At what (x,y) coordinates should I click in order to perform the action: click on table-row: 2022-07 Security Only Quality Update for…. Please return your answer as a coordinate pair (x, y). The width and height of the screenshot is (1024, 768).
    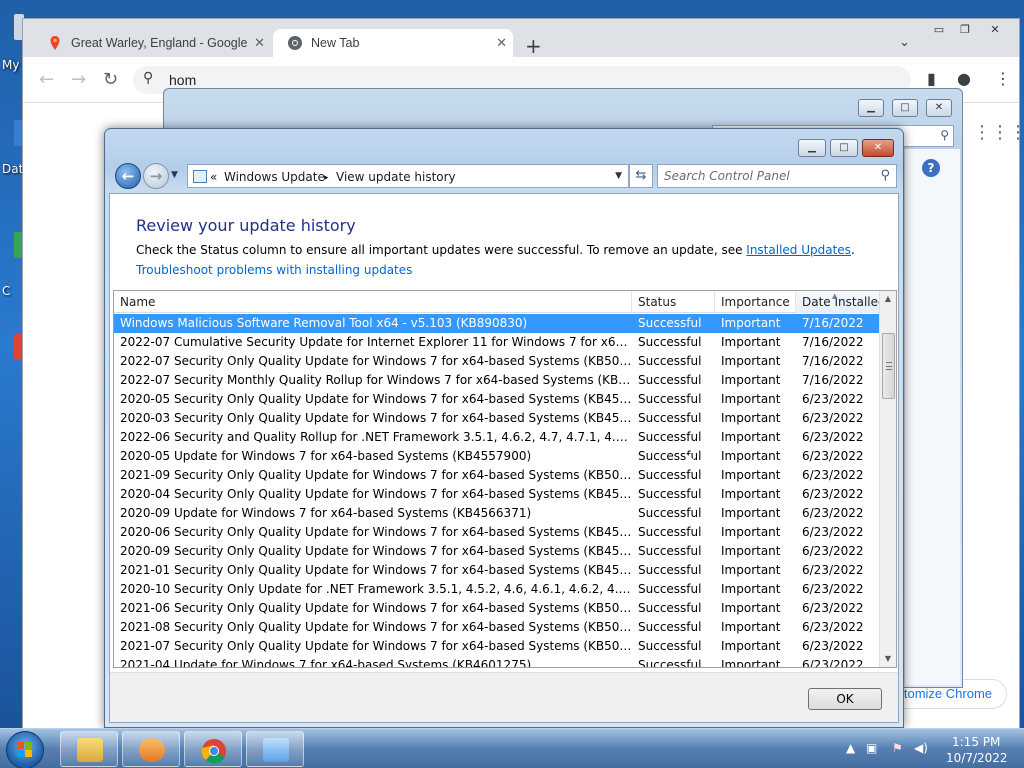
    Looking at the image, I should click on (497, 361).